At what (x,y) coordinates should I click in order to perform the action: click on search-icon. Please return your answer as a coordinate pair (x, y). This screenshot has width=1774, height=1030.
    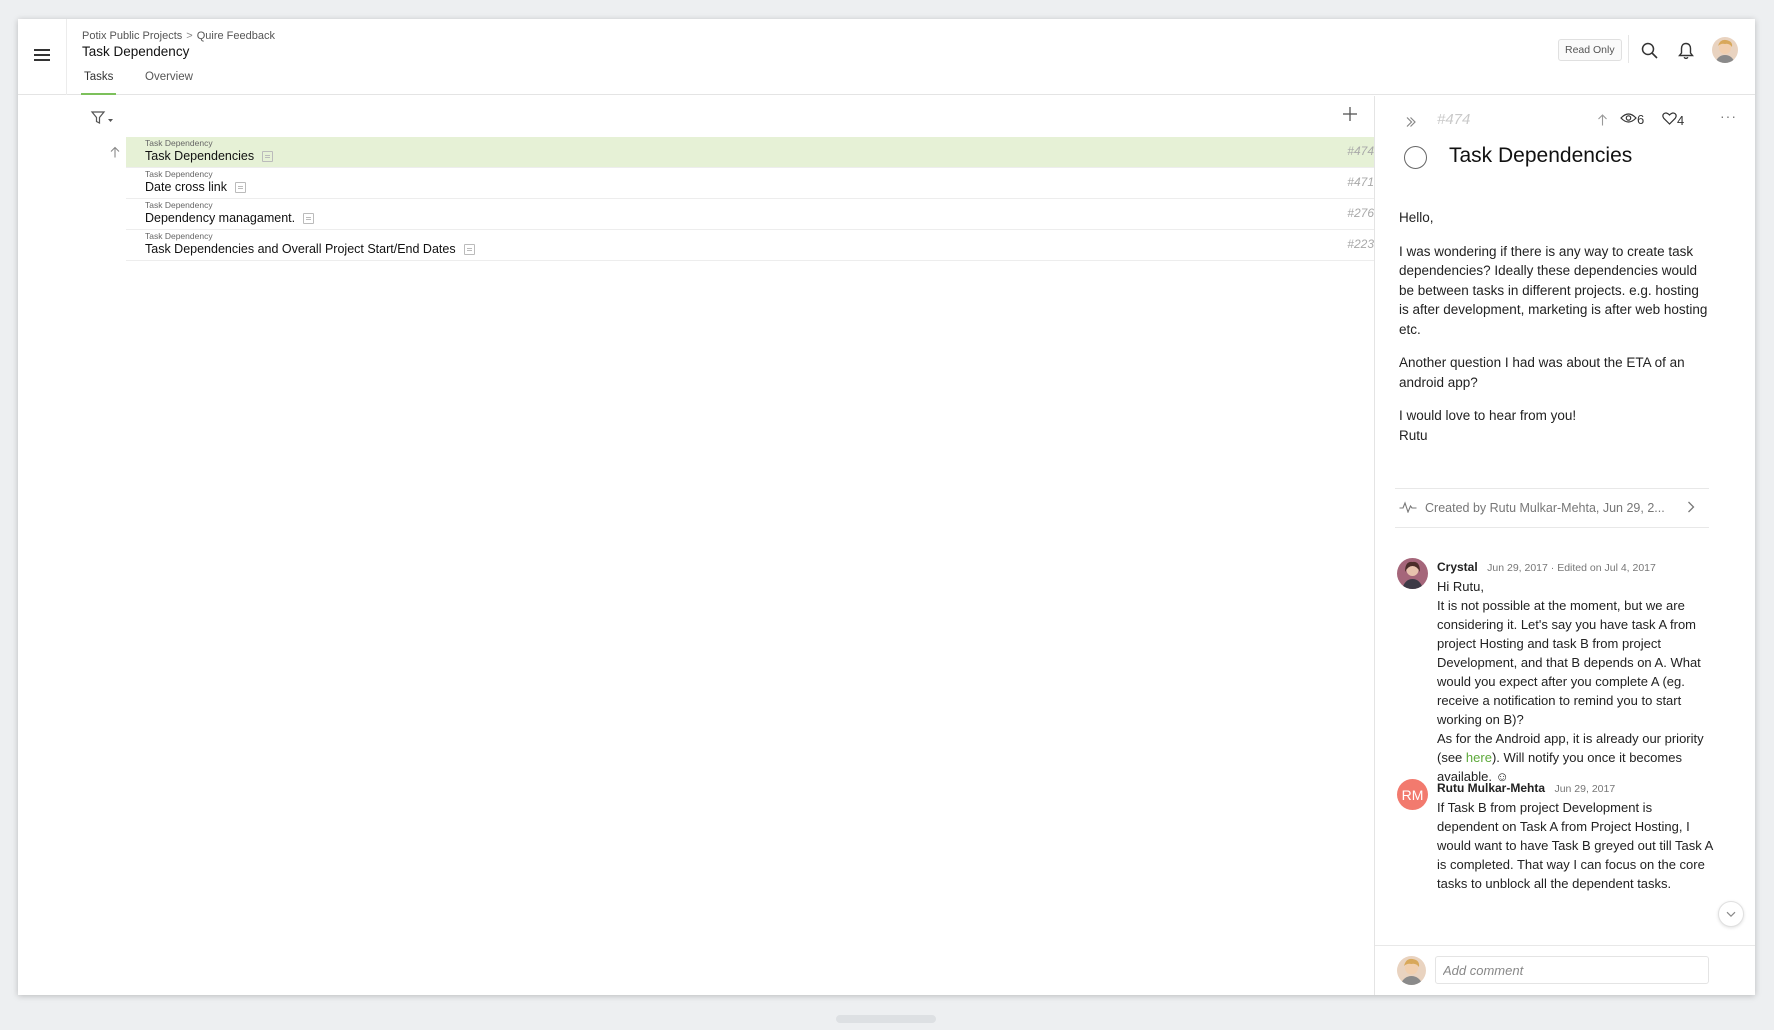
    Looking at the image, I should click on (1649, 53).